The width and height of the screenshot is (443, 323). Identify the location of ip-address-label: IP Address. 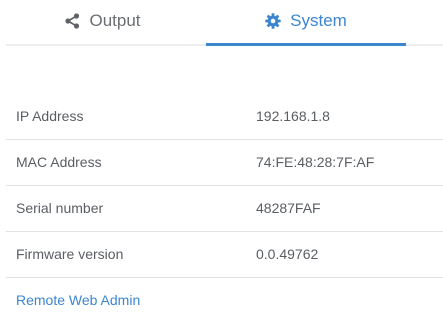
(50, 116).